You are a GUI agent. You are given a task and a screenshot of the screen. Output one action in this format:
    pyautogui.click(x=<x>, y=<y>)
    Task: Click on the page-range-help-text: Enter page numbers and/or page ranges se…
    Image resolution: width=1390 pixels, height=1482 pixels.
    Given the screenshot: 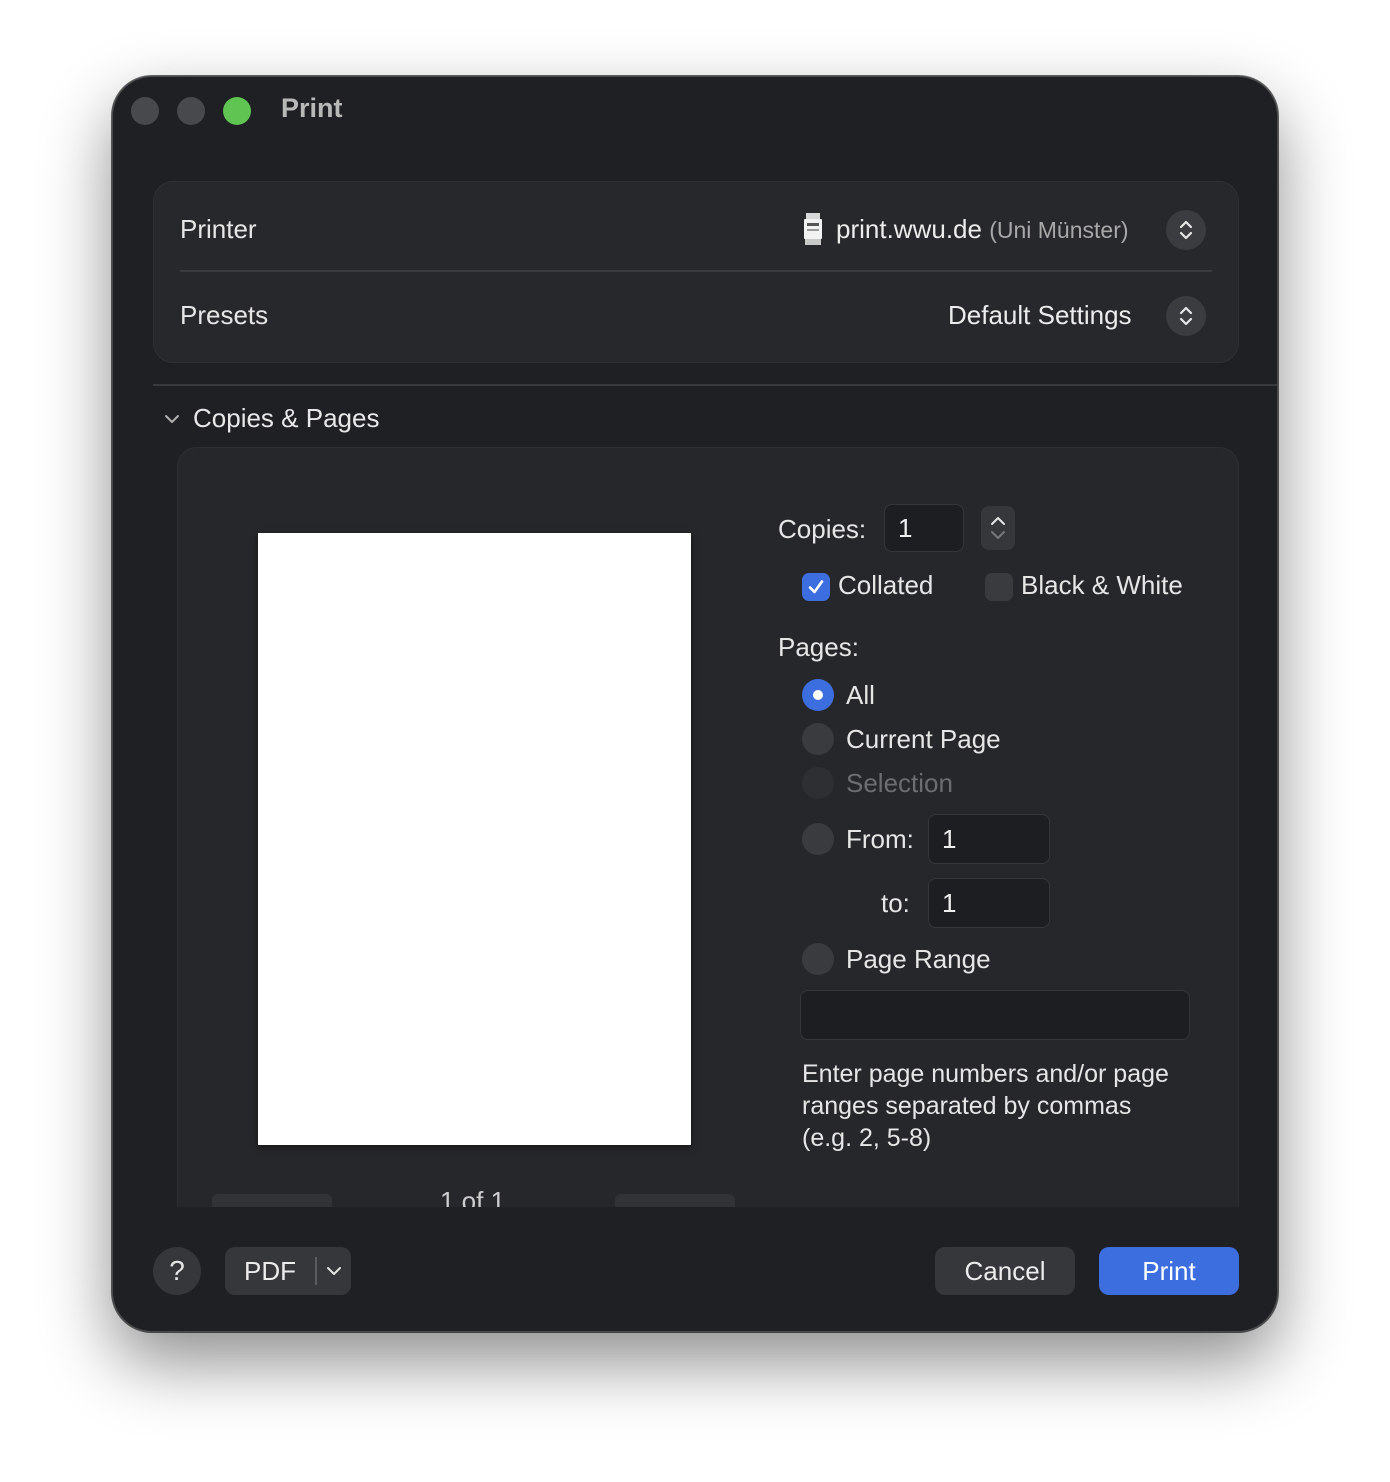 What is the action you would take?
    pyautogui.click(x=985, y=1106)
    